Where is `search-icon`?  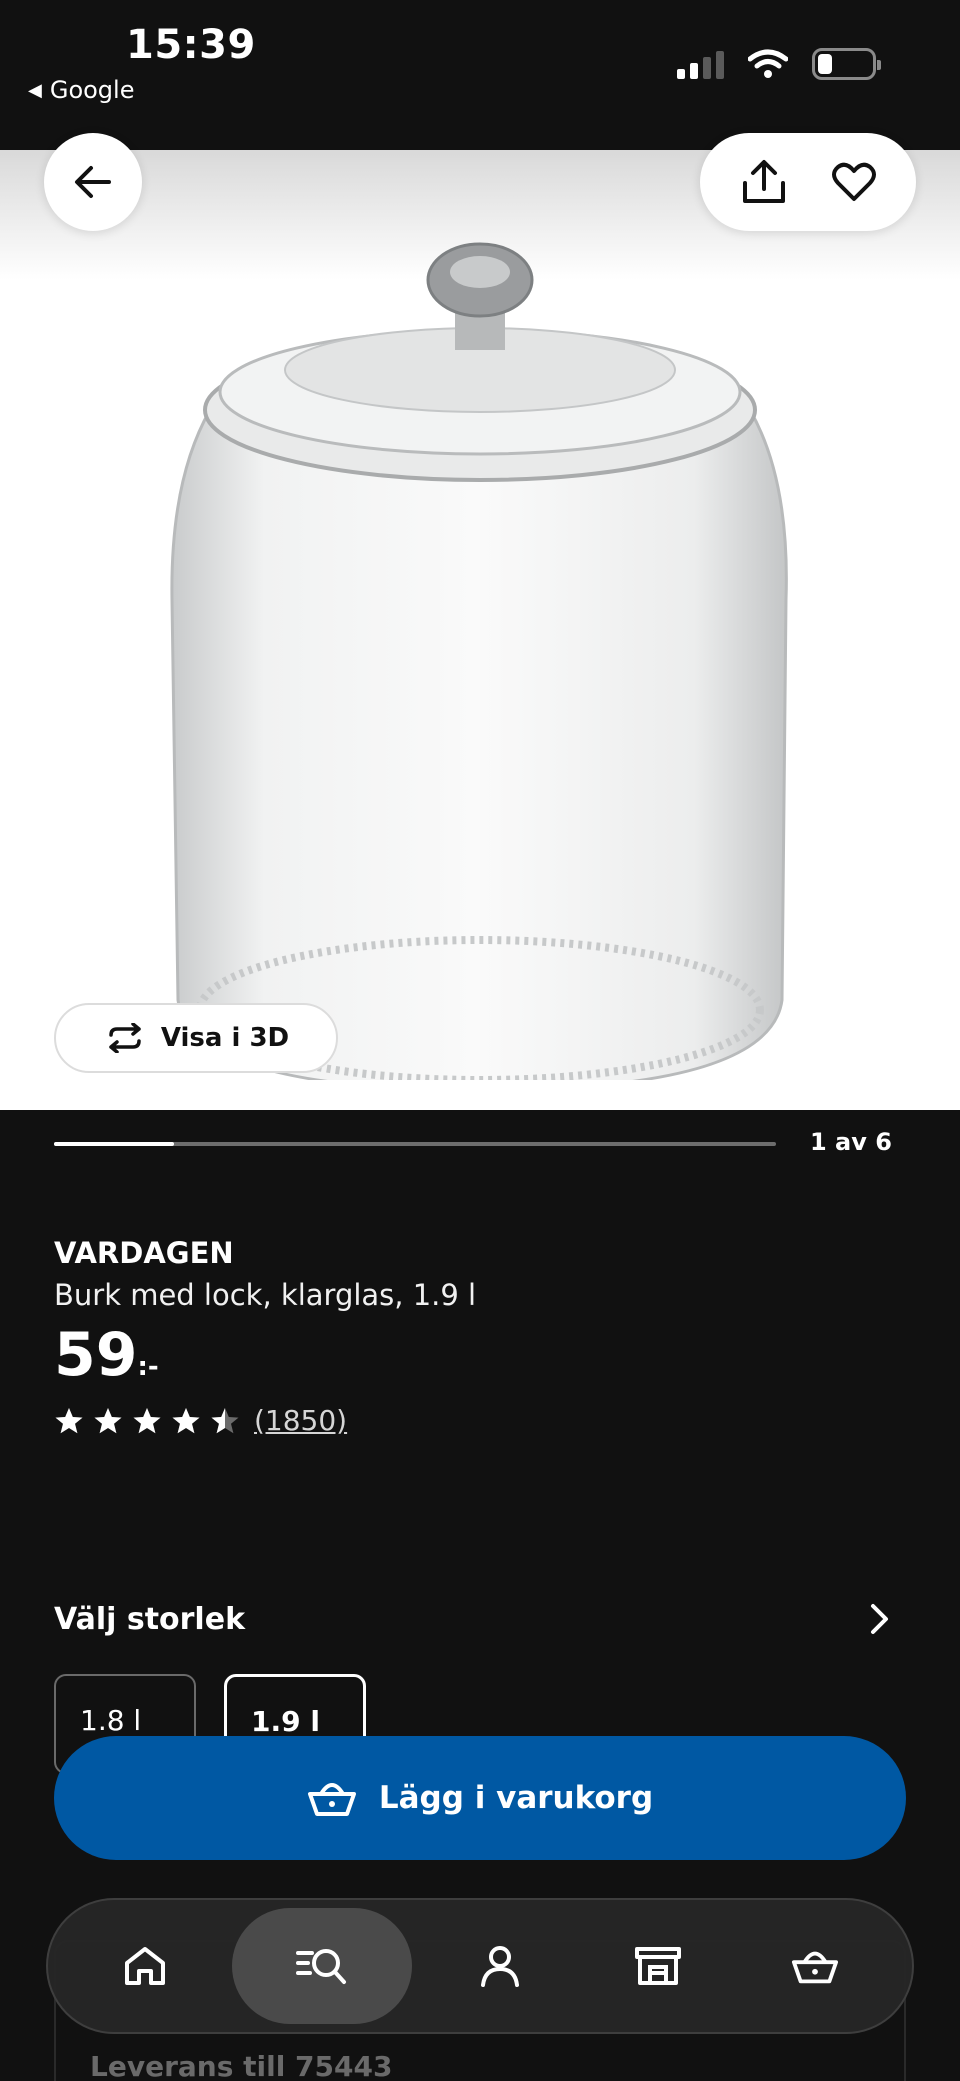
search-icon is located at coordinates (321, 1966).